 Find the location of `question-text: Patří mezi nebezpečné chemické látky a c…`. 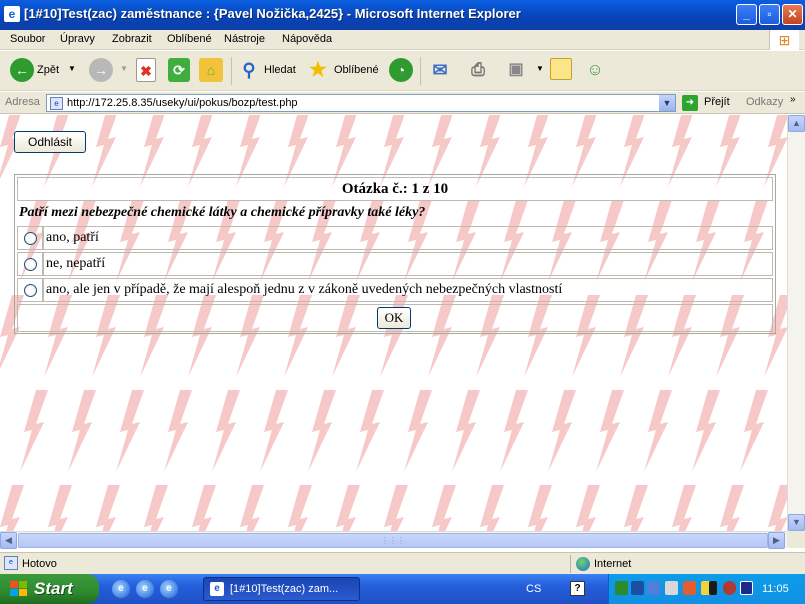

question-text: Patří mezi nebezpečné chemické látky a c… is located at coordinates (222, 212).